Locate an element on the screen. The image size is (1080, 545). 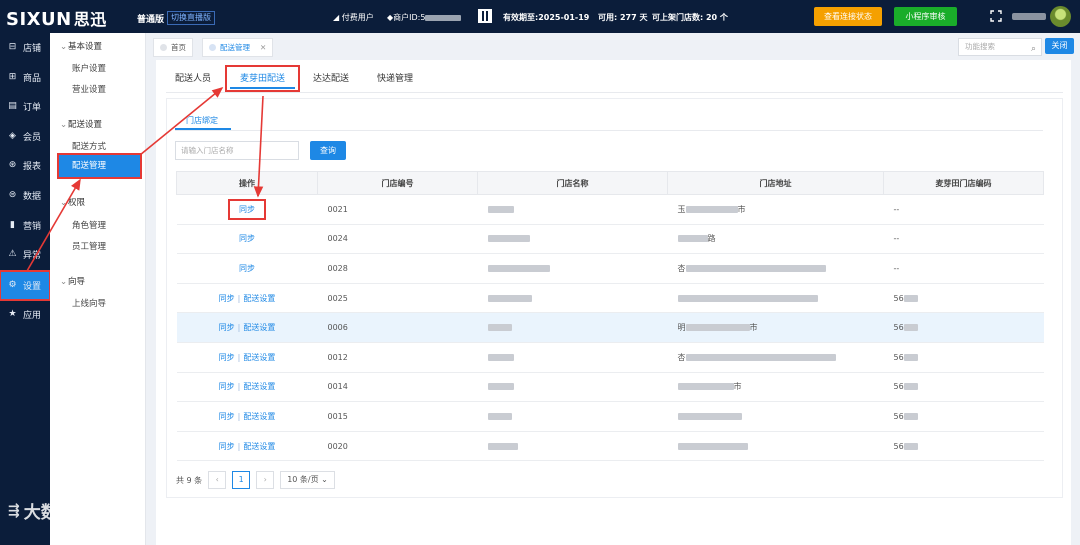
store-code: 0014 is located at coordinates (397, 387).